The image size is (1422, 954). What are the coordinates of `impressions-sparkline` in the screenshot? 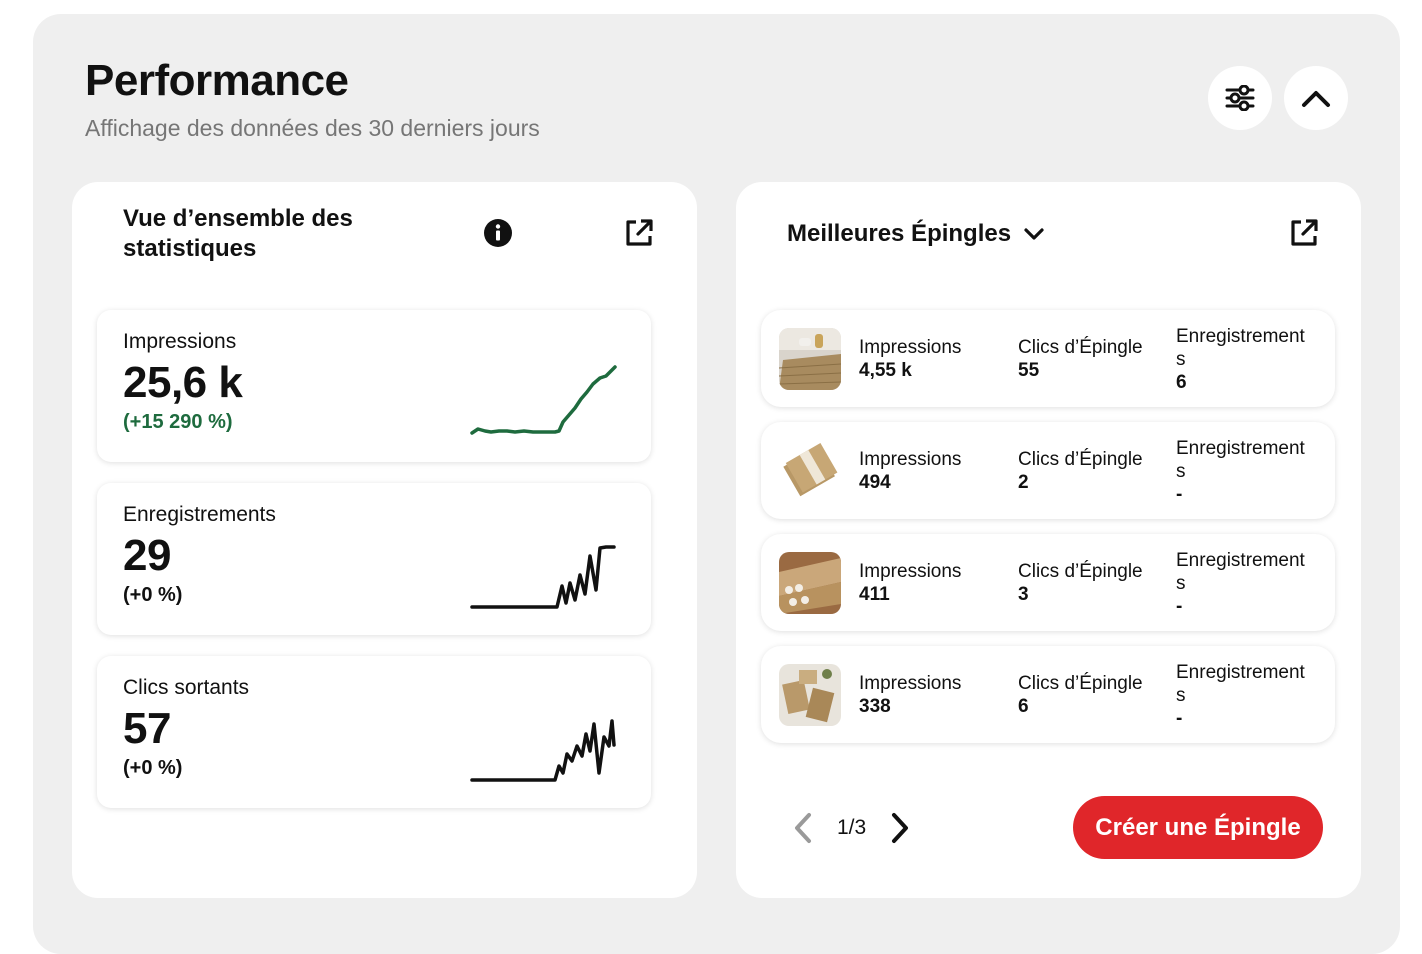 It's located at (543, 400).